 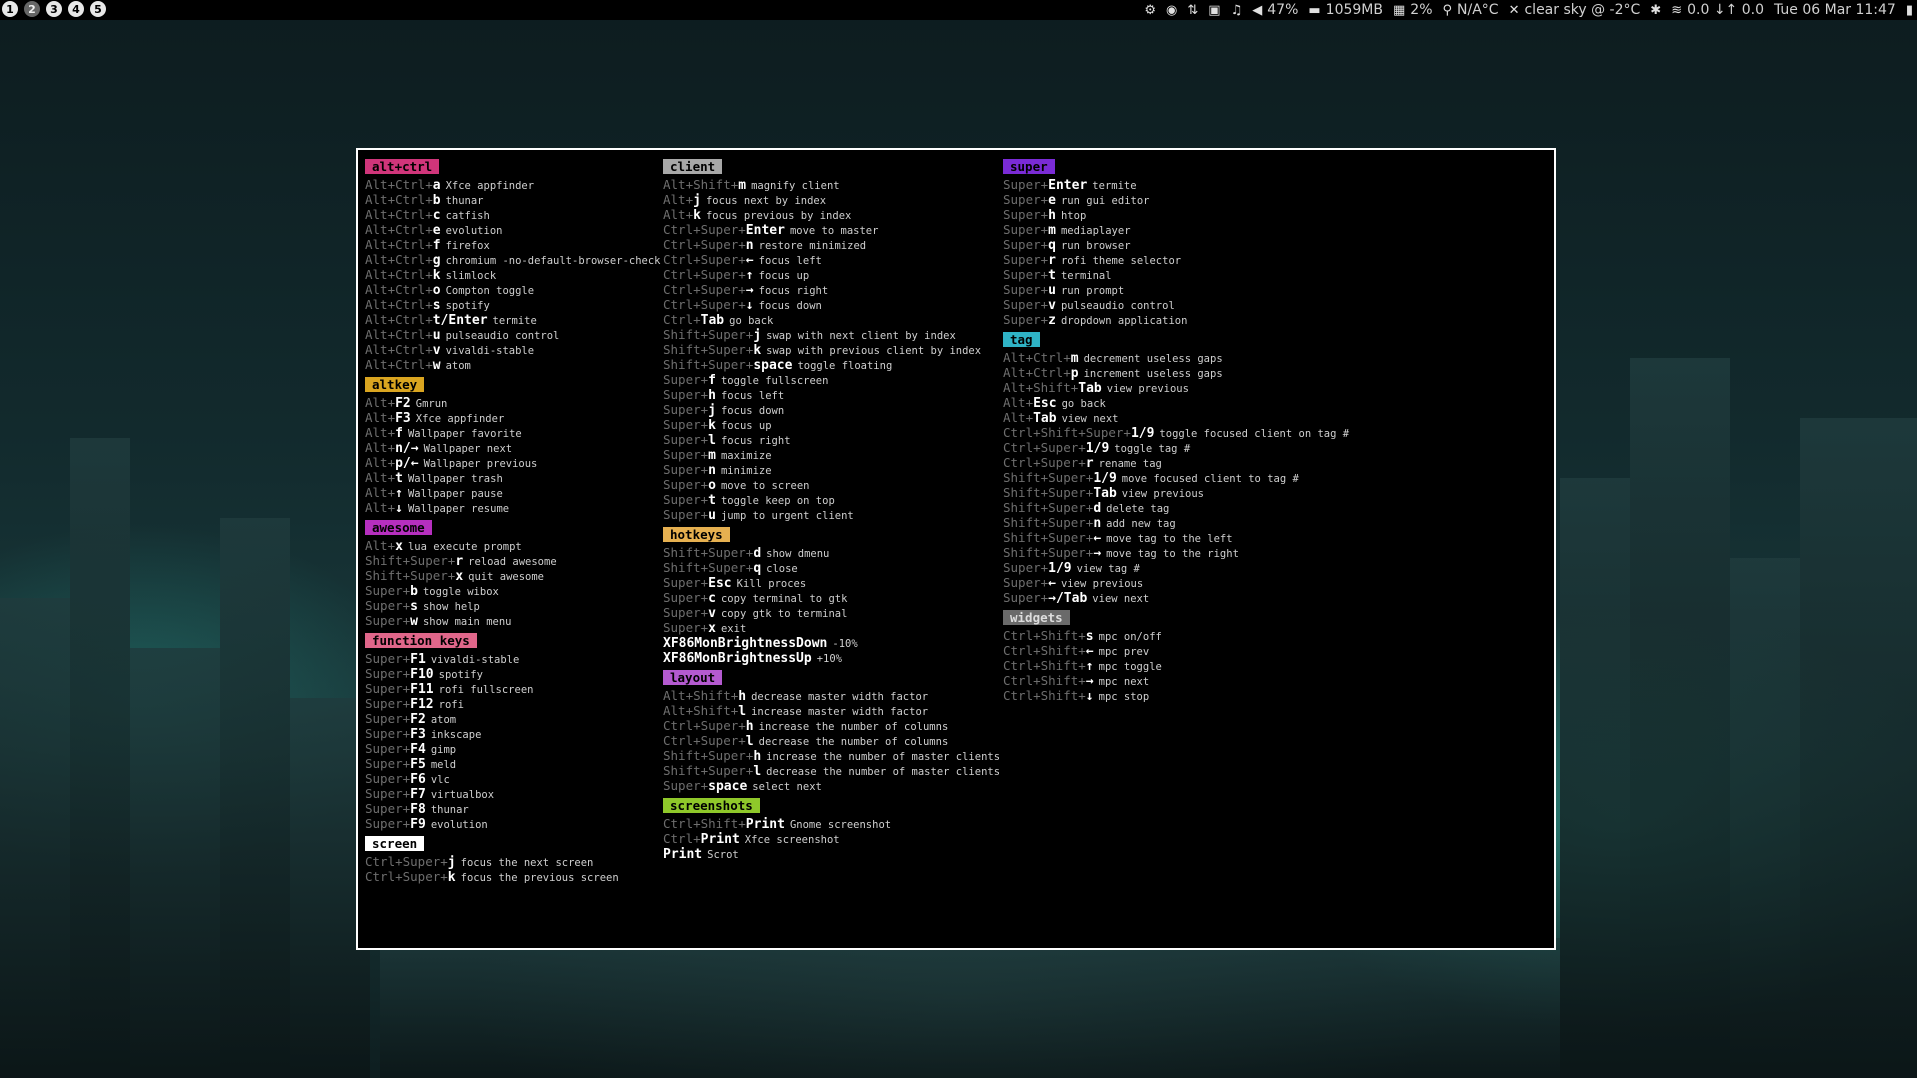 What do you see at coordinates (1121, 599) in the screenshot?
I see `hotkey-description: view next` at bounding box center [1121, 599].